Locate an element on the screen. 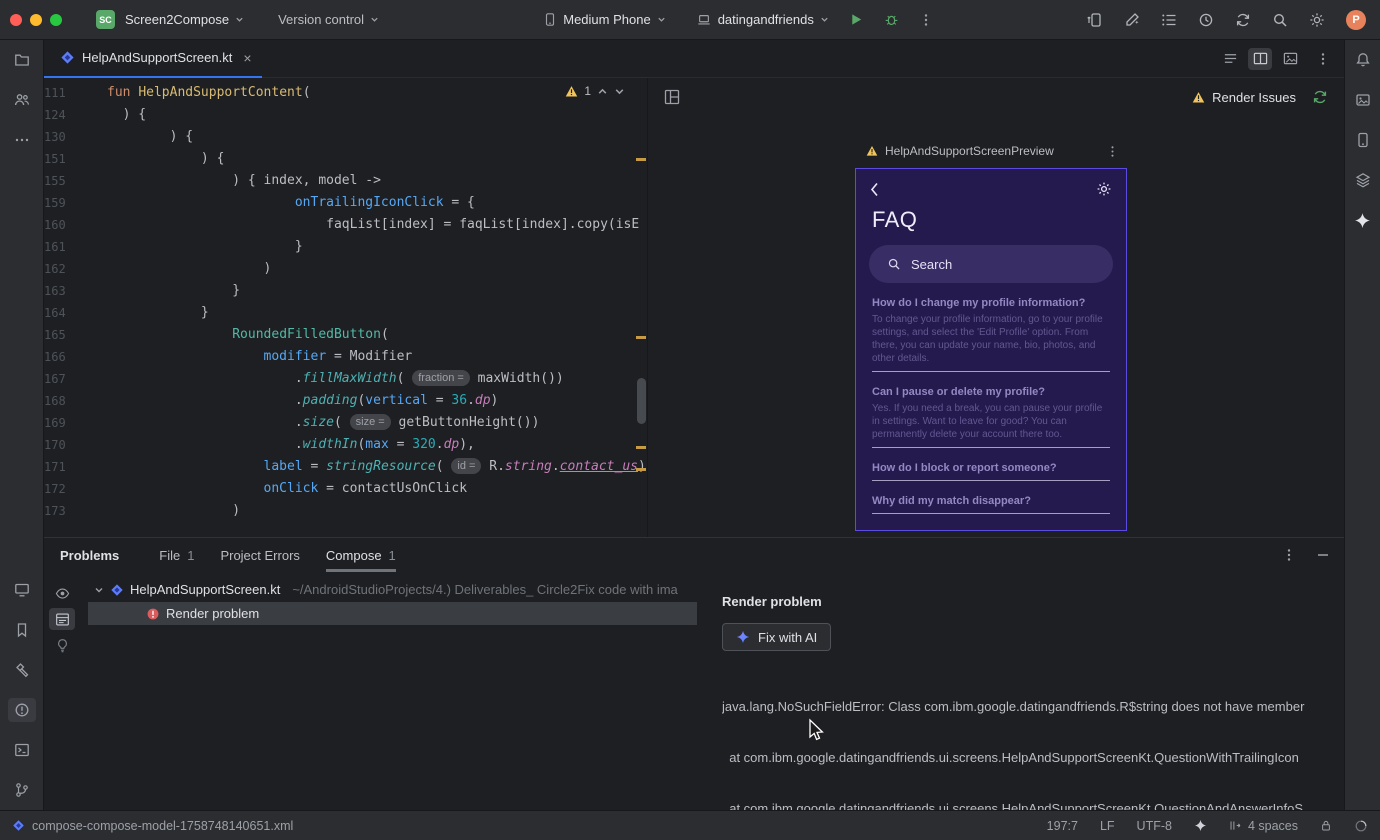 The height and width of the screenshot is (840, 1380). build-tool-button is located at coordinates (22, 670).